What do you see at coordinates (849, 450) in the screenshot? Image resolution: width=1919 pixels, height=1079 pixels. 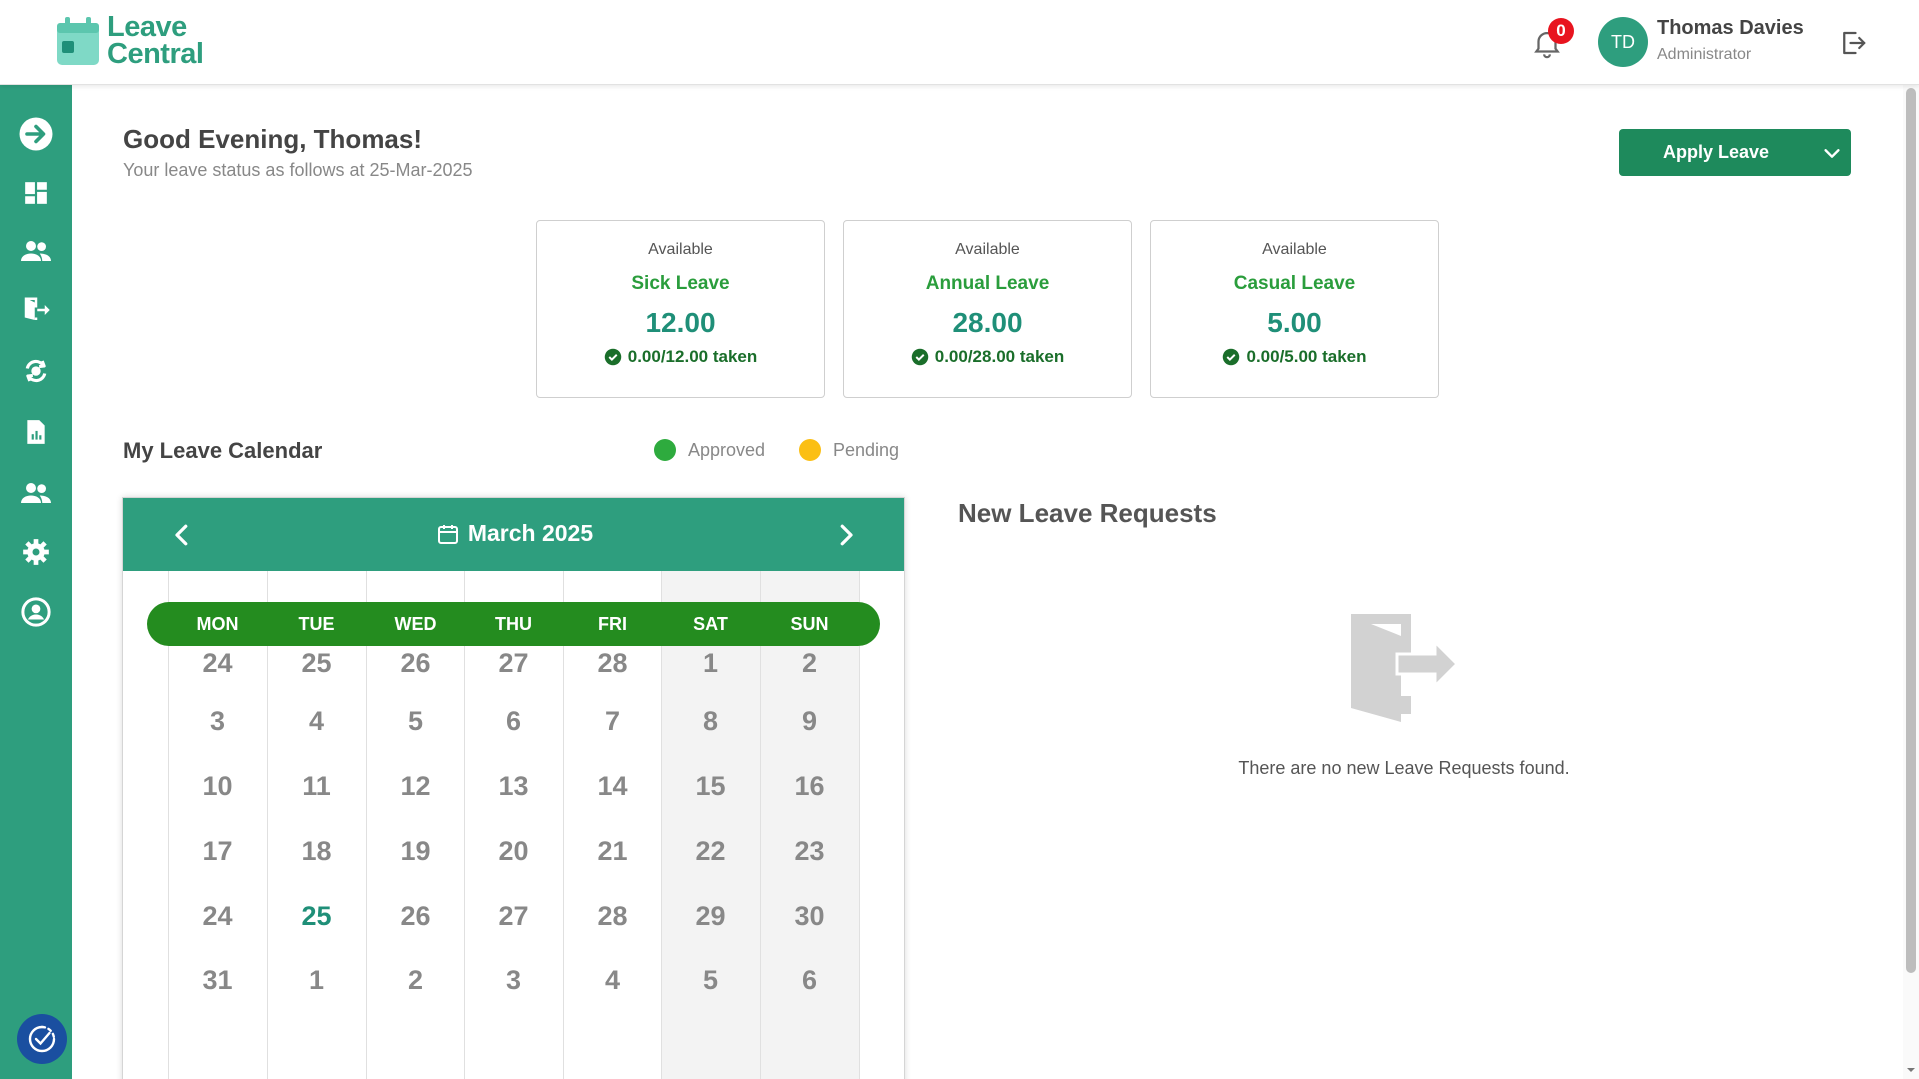 I see `legend-pending: Pending` at bounding box center [849, 450].